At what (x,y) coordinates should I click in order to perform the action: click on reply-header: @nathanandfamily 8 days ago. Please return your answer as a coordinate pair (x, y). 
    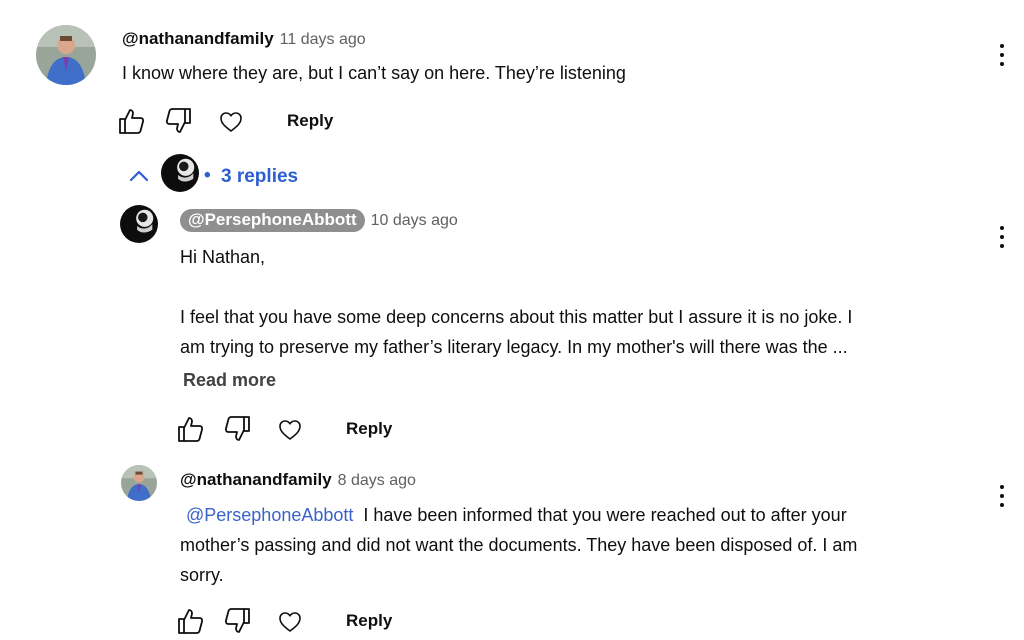
    Looking at the image, I should click on (298, 480).